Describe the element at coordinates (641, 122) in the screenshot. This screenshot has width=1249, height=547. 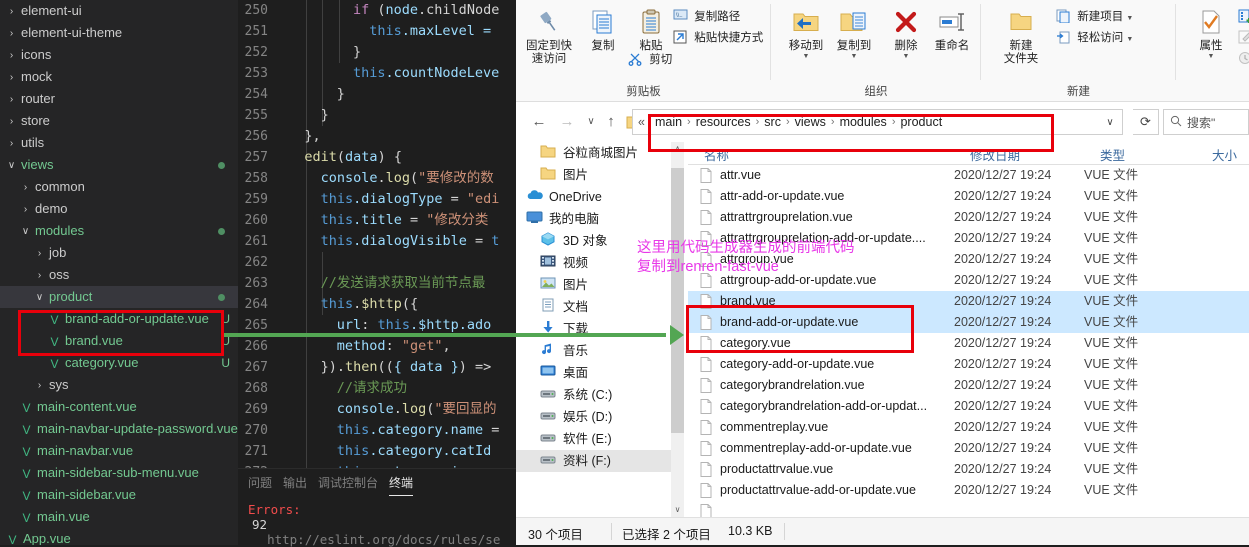
I see `breadcrumb-overflow-icon: «` at that location.